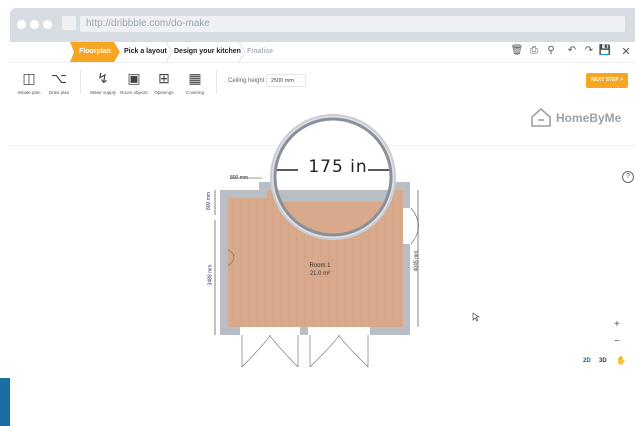  What do you see at coordinates (320, 266) in the screenshot?
I see `room-name: Room 1` at bounding box center [320, 266].